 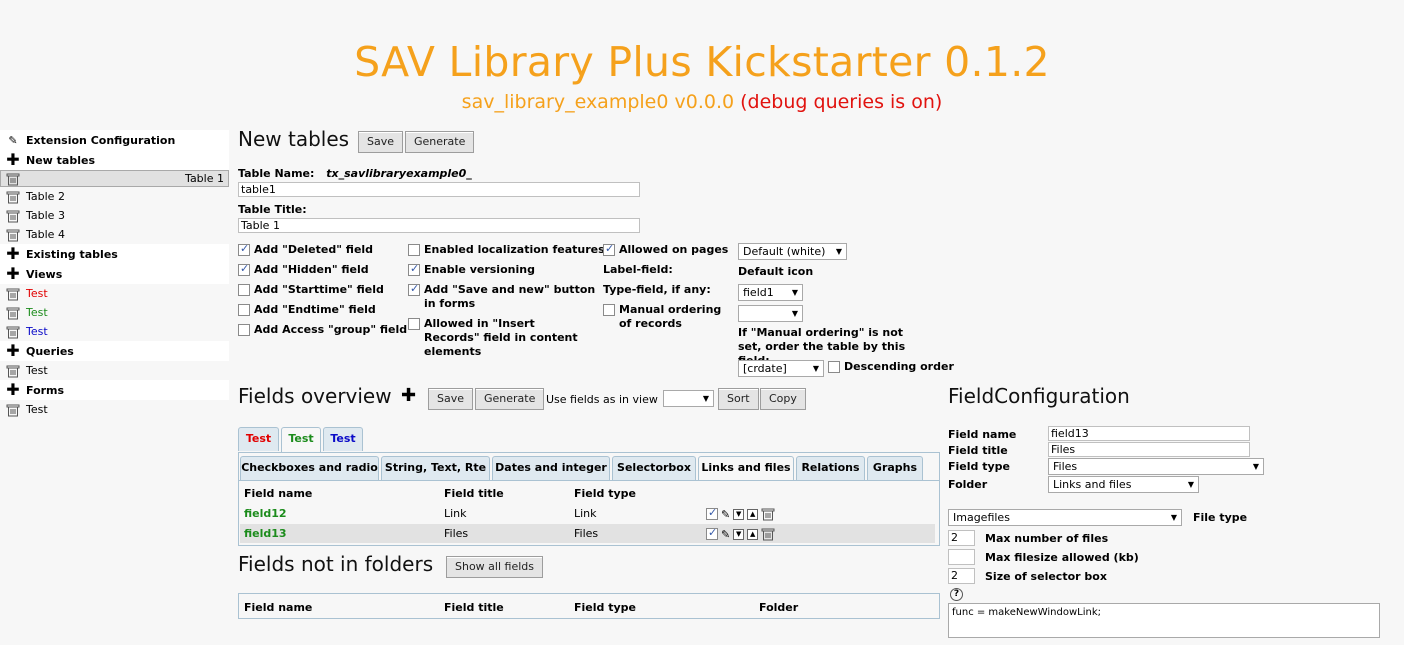 I want to click on opt-allowed-pages: Allowed on pages, so click(x=665, y=249).